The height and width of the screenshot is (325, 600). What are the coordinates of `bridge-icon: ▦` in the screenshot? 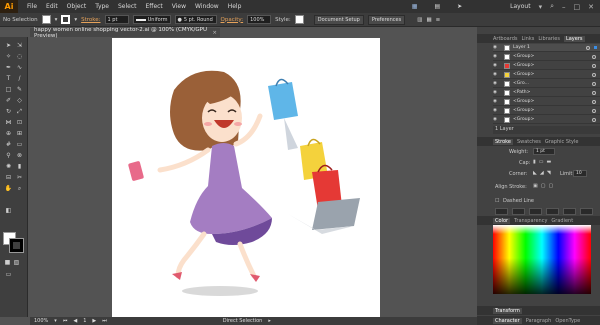 It's located at (415, 6).